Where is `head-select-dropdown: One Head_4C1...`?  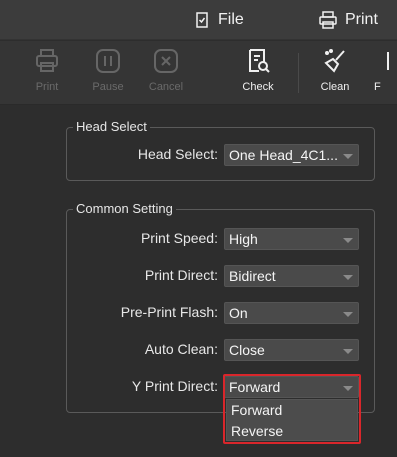
head-select-dropdown: One Head_4C1... is located at coordinates (291, 155).